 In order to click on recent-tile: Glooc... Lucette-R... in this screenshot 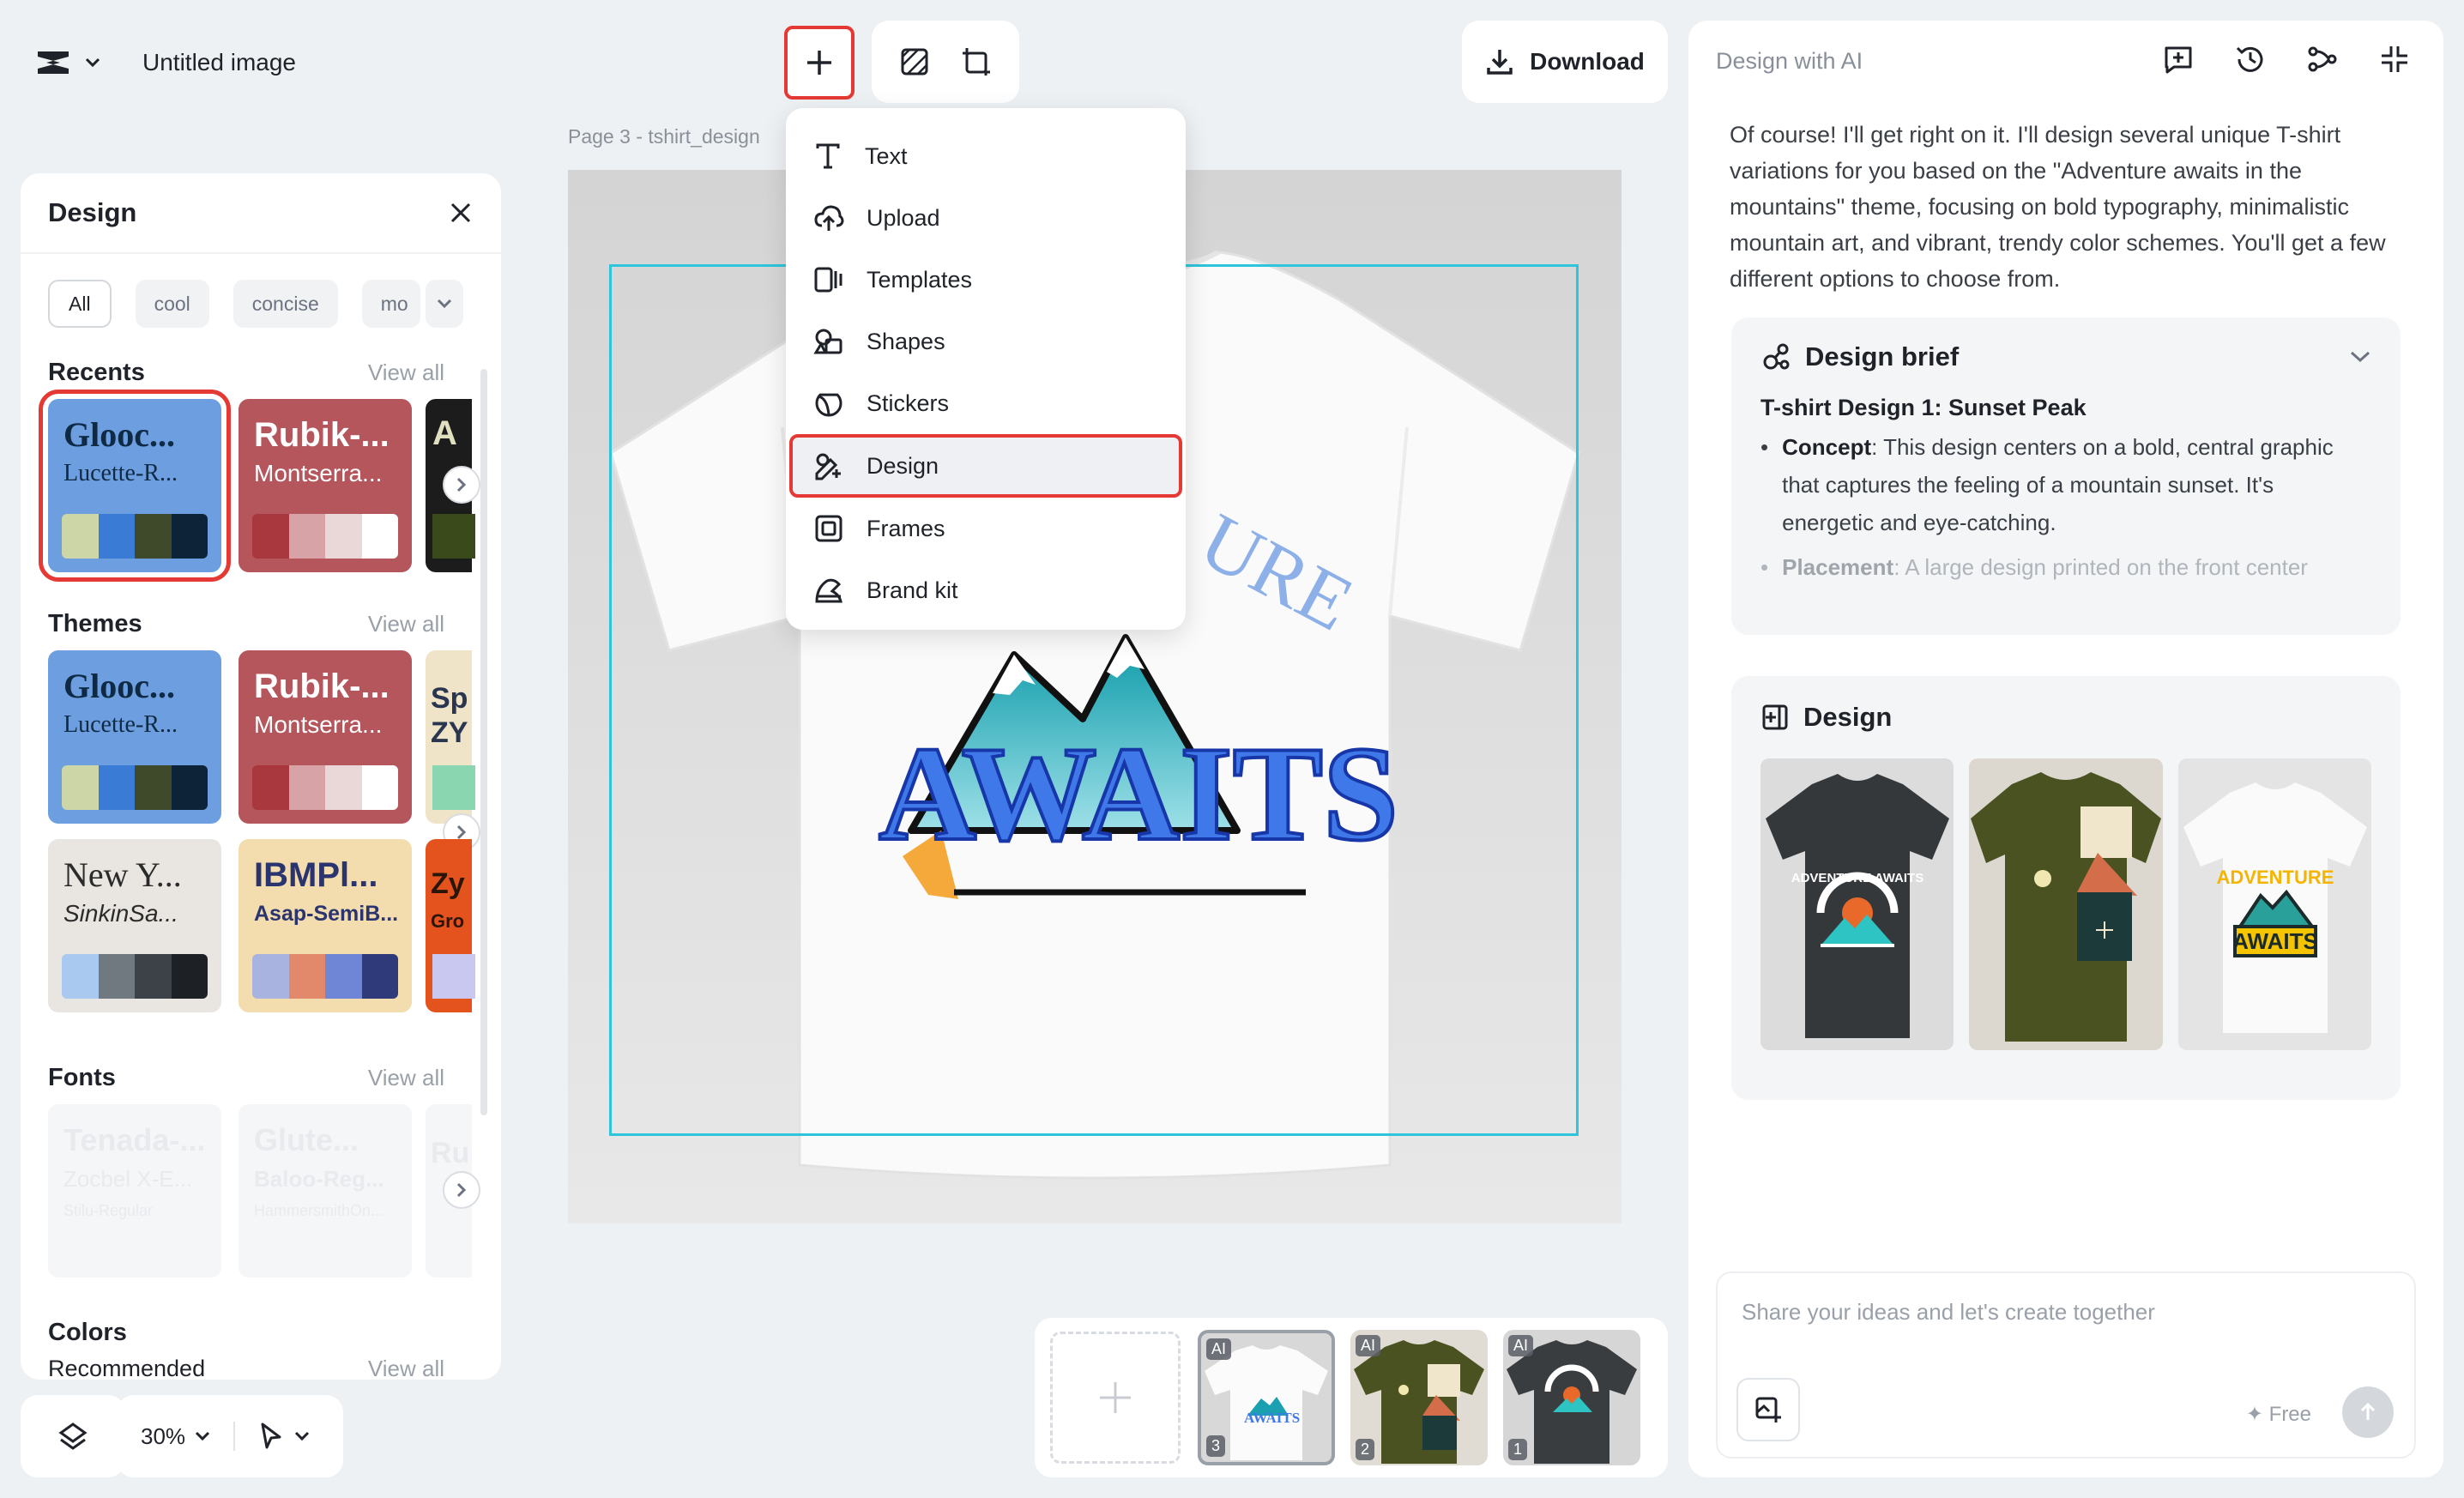, I will do `click(135, 486)`.